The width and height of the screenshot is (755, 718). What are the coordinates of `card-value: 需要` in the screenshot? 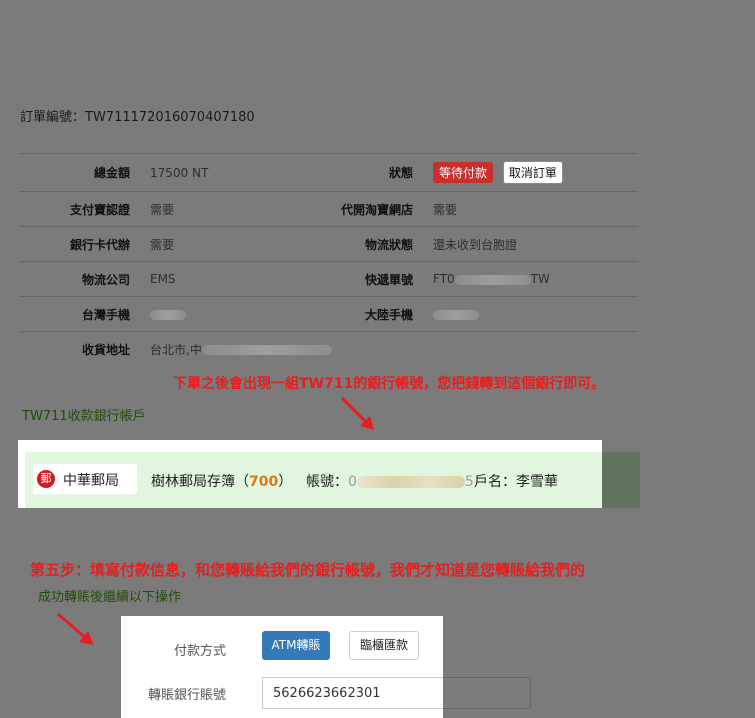 It's located at (224, 244).